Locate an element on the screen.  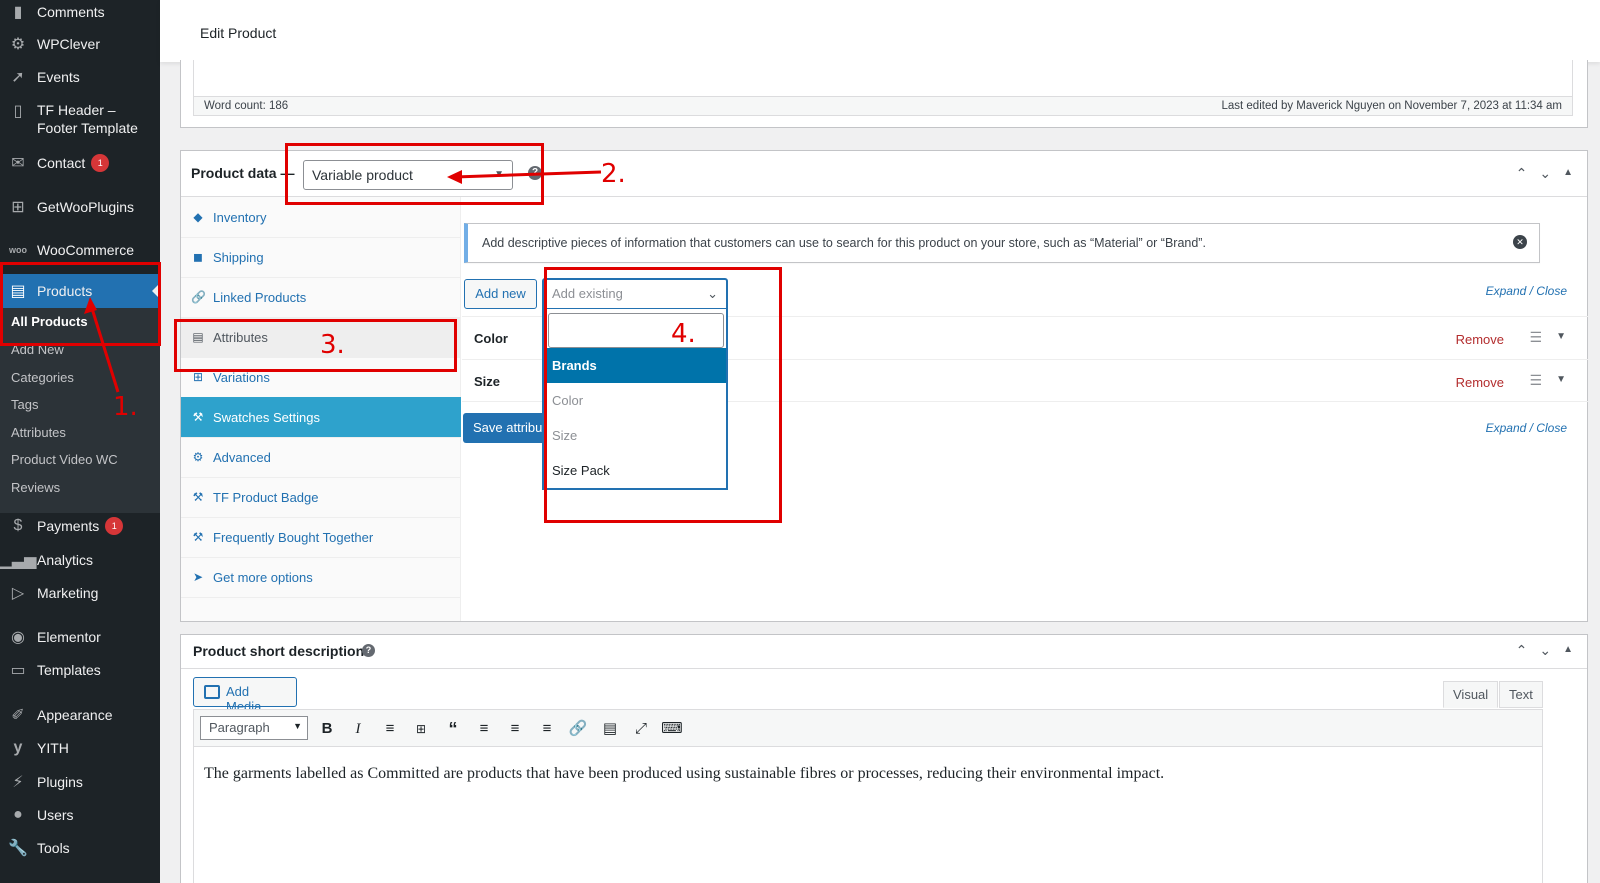
menu-tf-header-footer: ▯ TF Header – Footer Template is located at coordinates (80, 120).